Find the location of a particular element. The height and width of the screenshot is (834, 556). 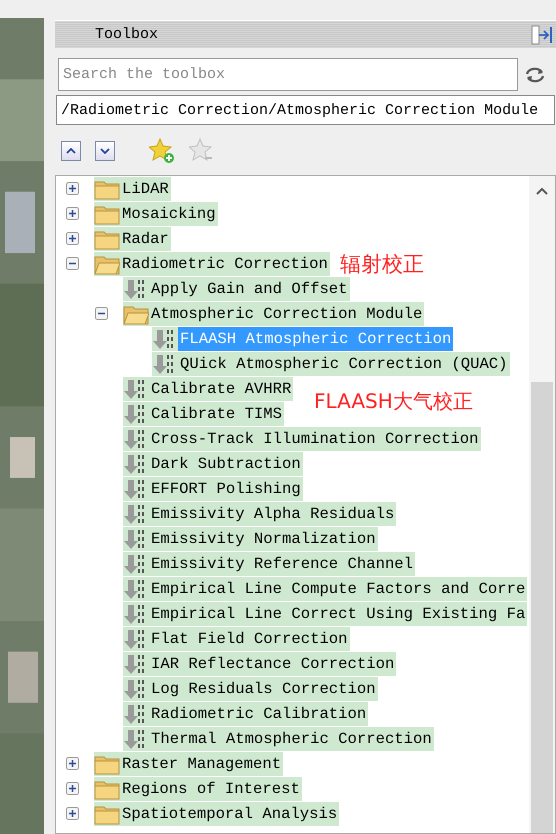

collapse-all-button is located at coordinates (71, 151).